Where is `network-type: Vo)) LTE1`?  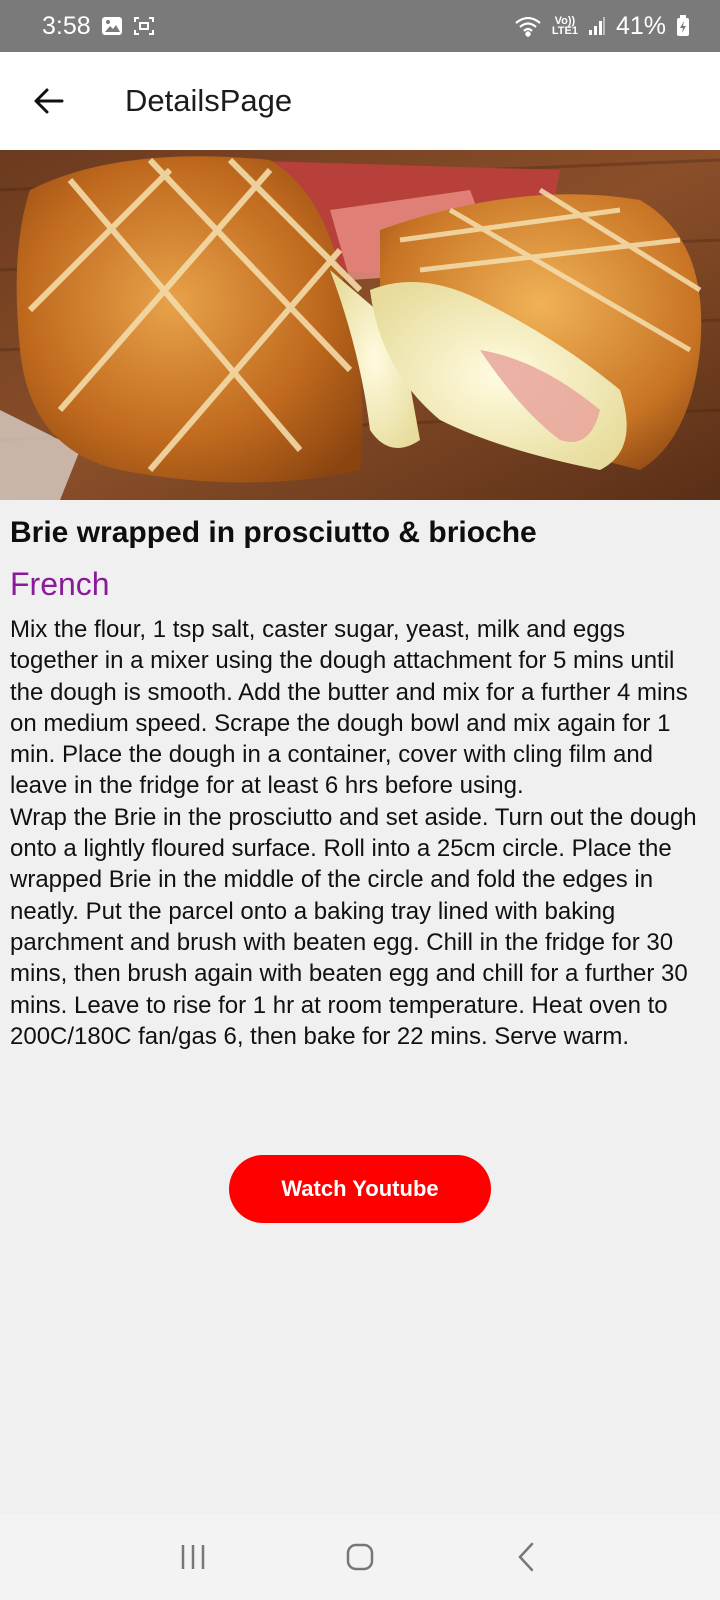
network-type: Vo)) LTE1 is located at coordinates (564, 26).